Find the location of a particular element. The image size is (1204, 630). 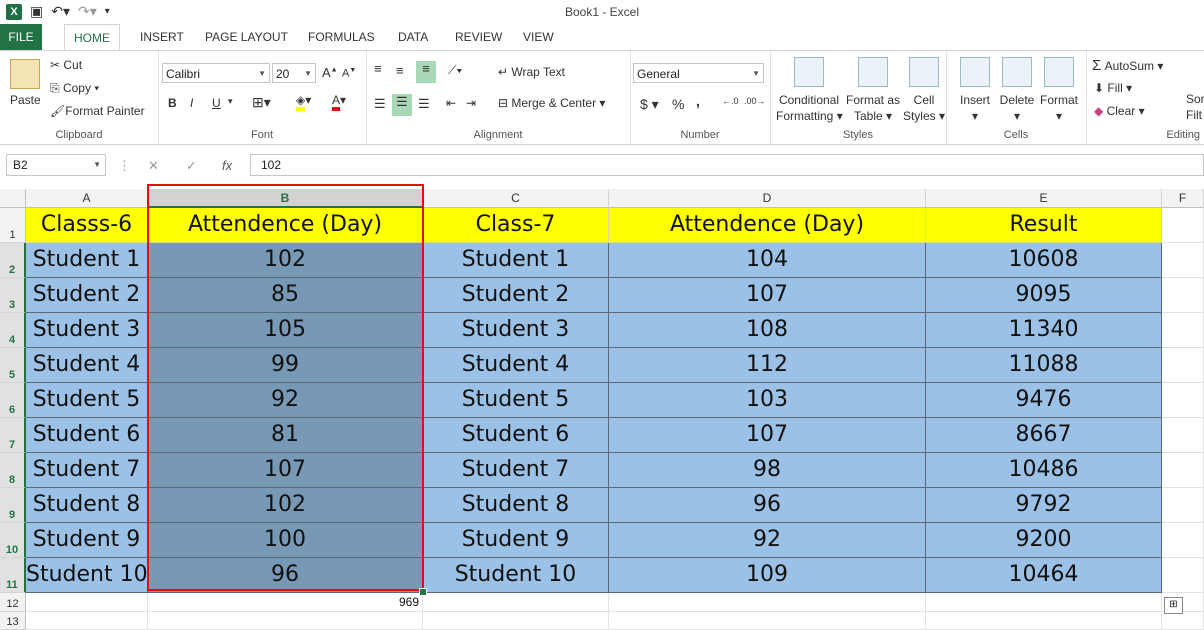

align-middle-icon: ≡ is located at coordinates (400, 70).